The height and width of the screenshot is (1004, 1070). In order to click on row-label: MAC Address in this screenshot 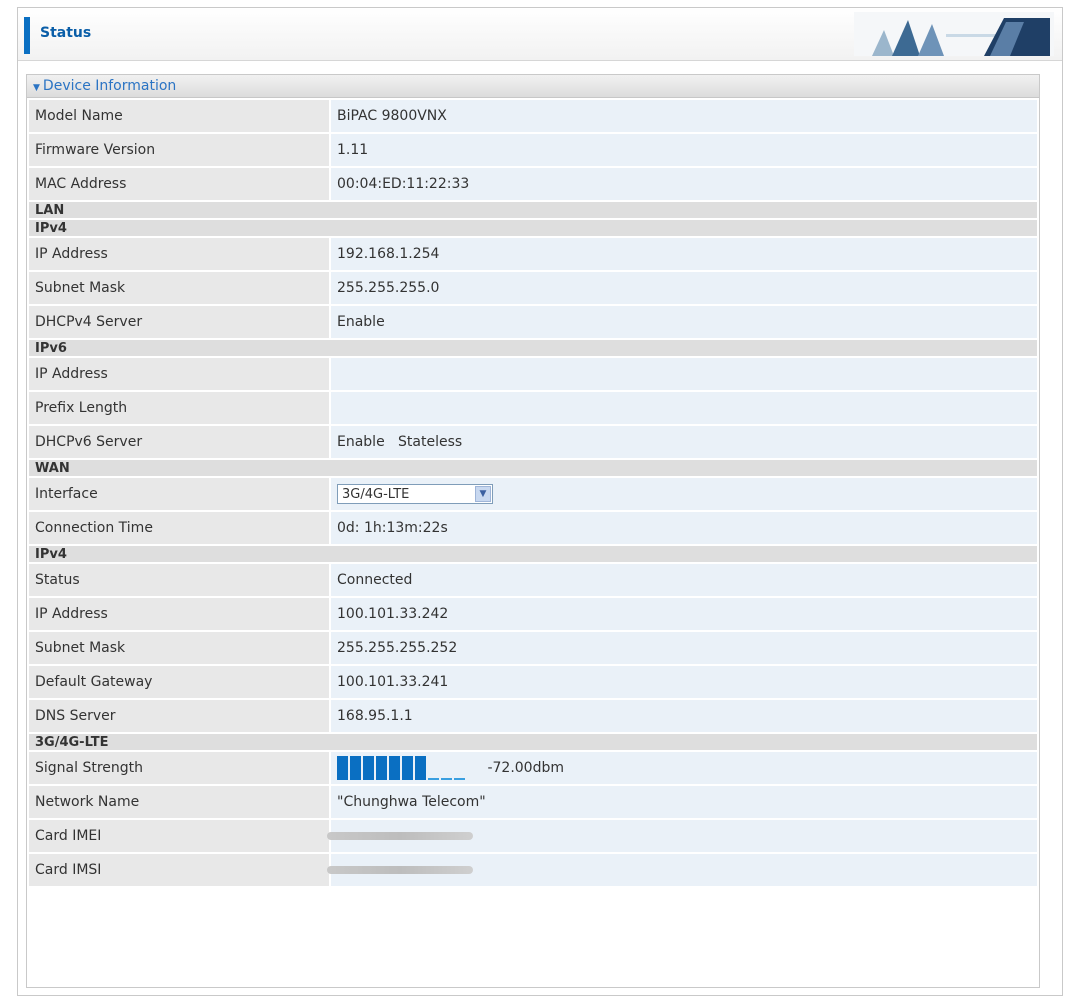, I will do `click(179, 184)`.